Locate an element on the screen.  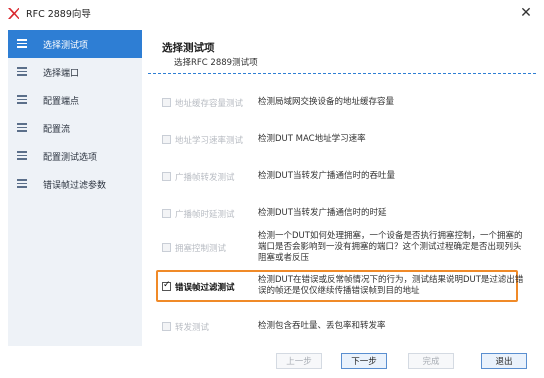
sidebar-item-label: 选择测试项 is located at coordinates (66, 45).